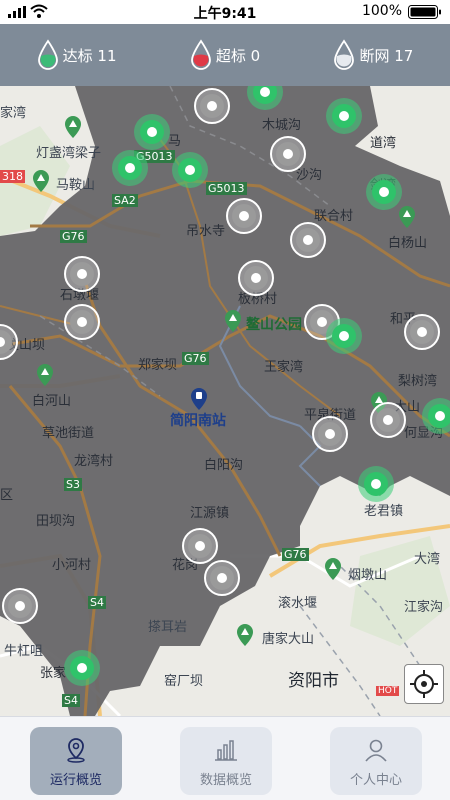 The width and height of the screenshot is (450, 800). Describe the element at coordinates (76, 185) in the screenshot. I see `map-place-label: 马鞍山` at that location.